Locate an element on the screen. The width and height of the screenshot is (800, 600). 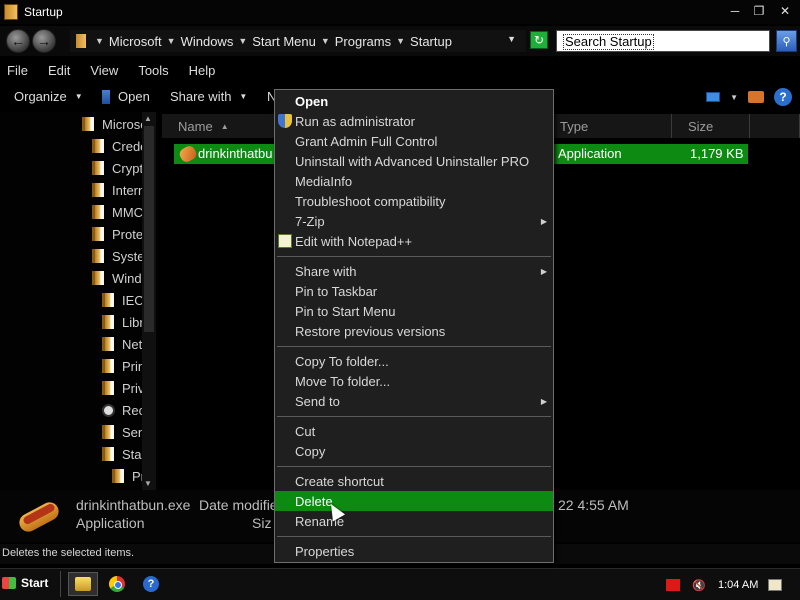
menu-item-troubleshoot: Troubleshoot compatibility is located at coordinates (414, 201).